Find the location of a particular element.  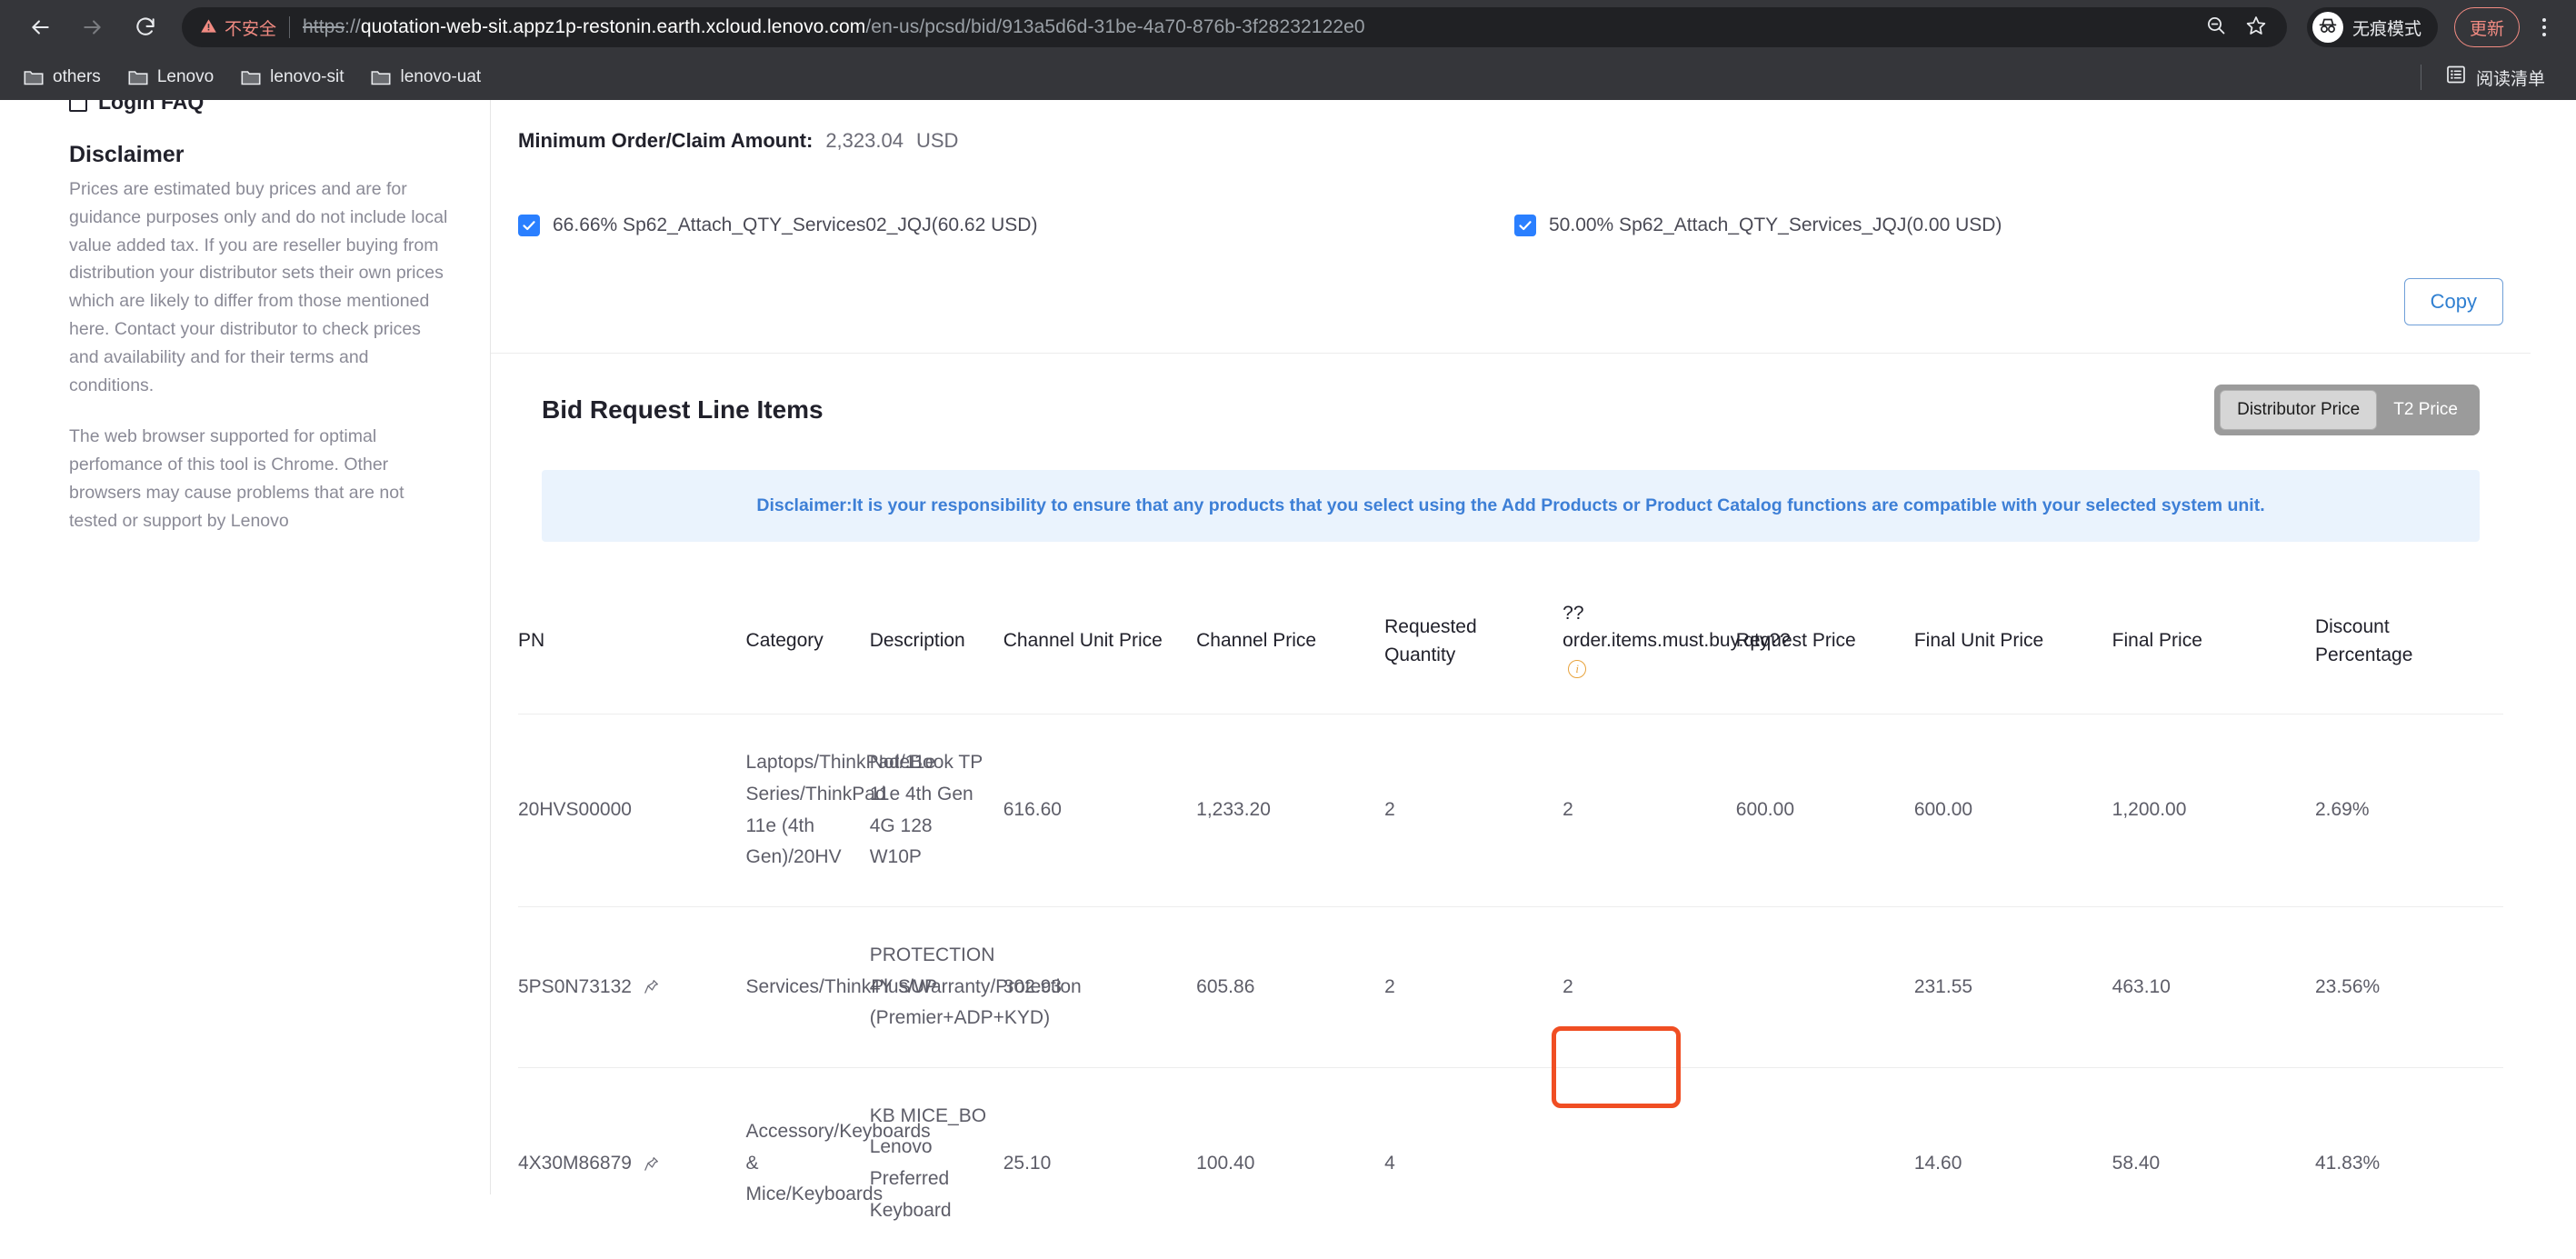

minimum-order-currency: USD is located at coordinates (937, 140).